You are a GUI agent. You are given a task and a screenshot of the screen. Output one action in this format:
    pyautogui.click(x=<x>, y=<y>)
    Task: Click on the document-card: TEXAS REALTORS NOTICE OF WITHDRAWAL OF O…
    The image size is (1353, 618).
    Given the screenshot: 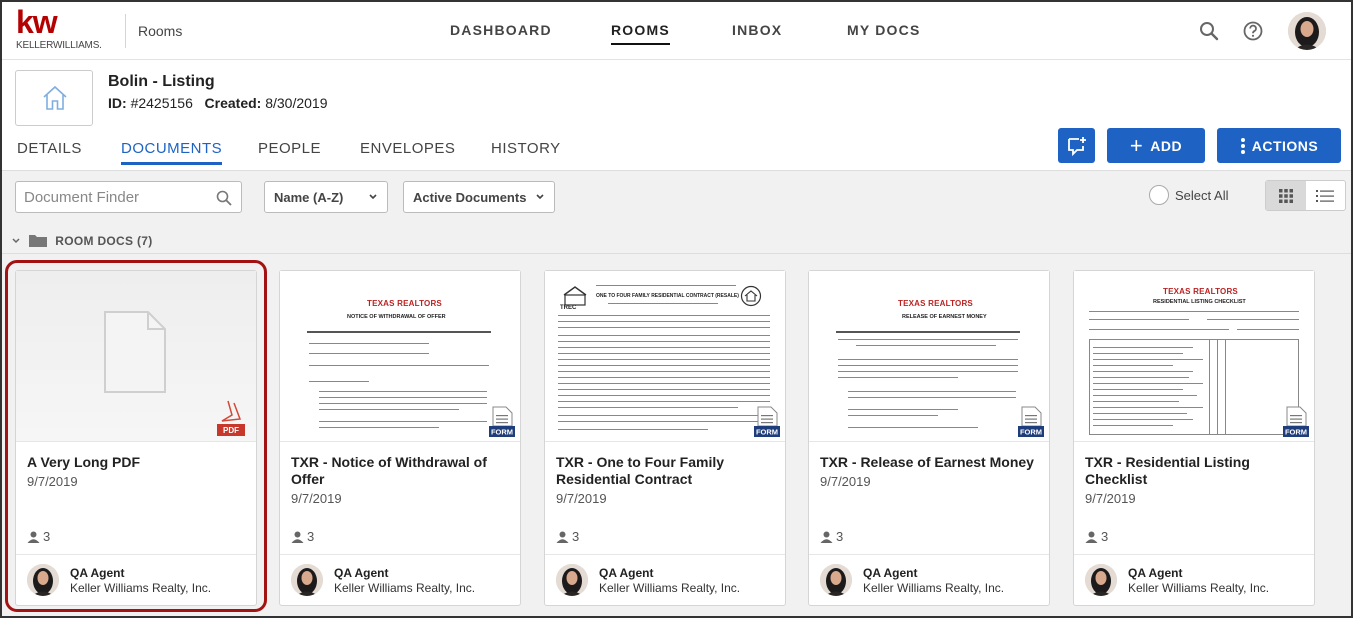 What is the action you would take?
    pyautogui.click(x=400, y=438)
    